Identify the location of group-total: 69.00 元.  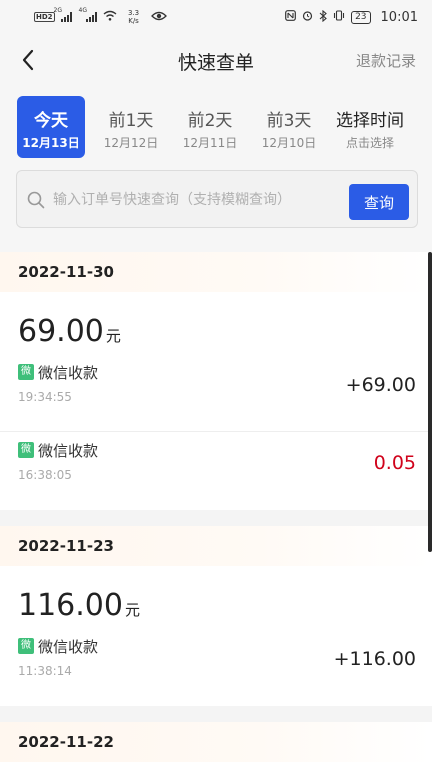
(216, 323).